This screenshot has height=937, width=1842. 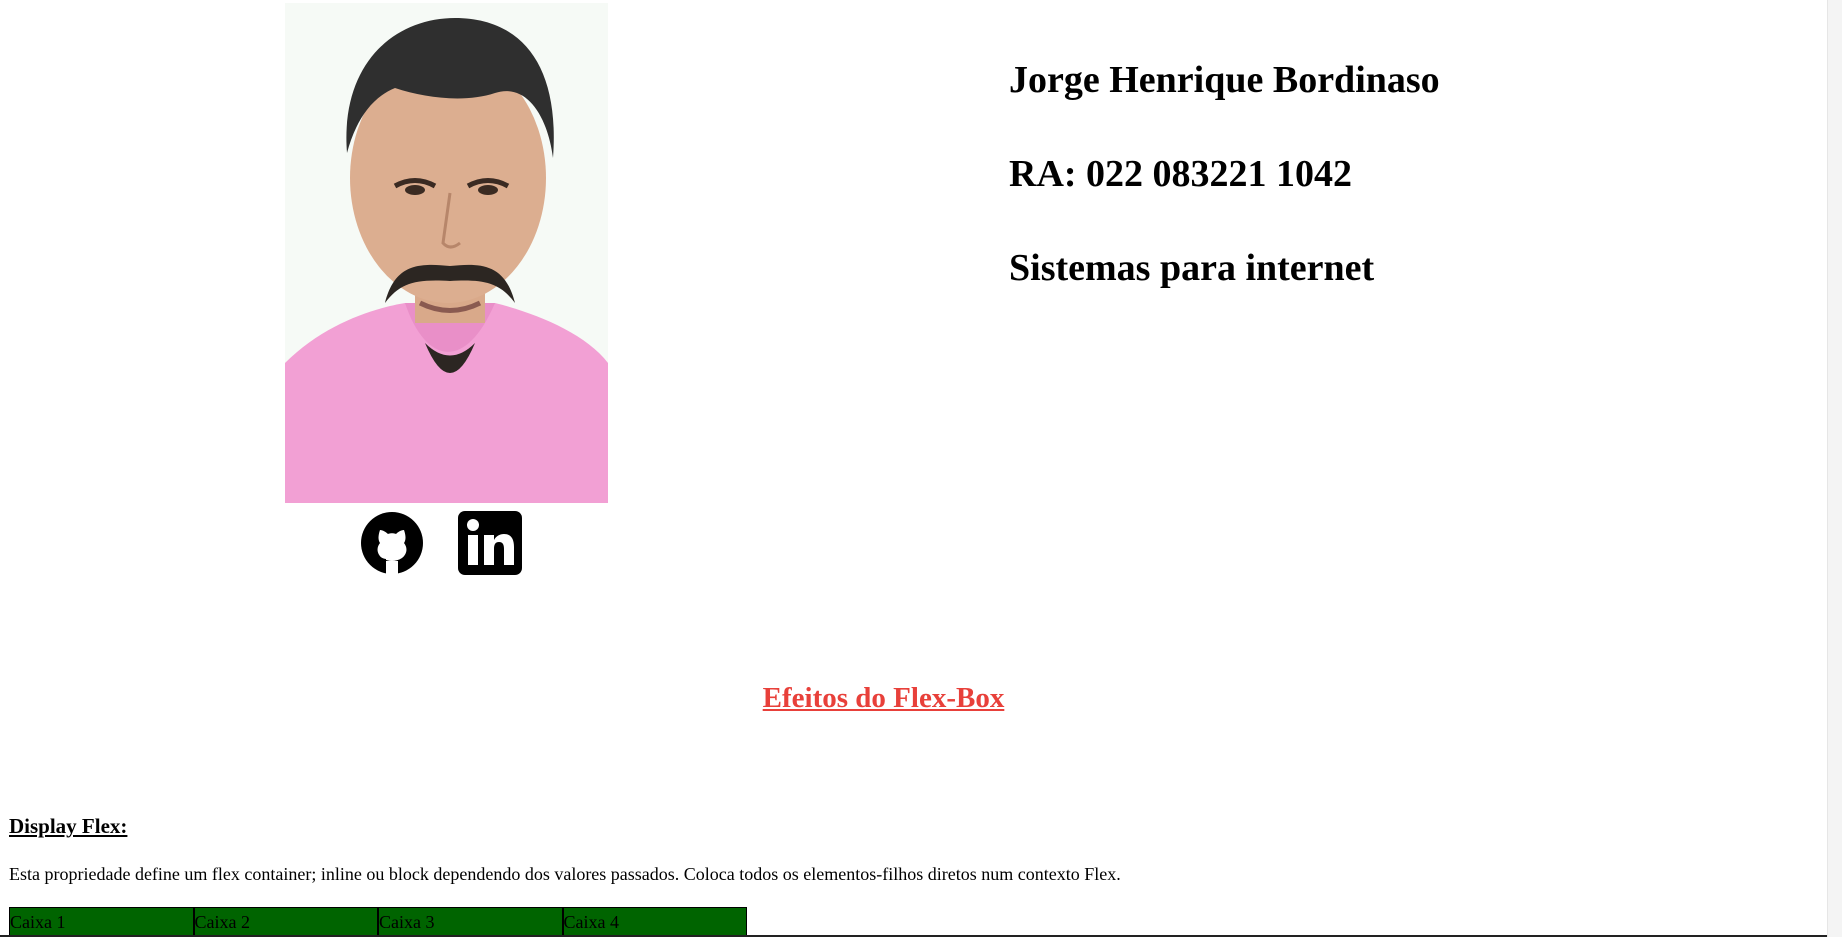 What do you see at coordinates (1192, 268) in the screenshot?
I see `profile-course: Sistemas para internet` at bounding box center [1192, 268].